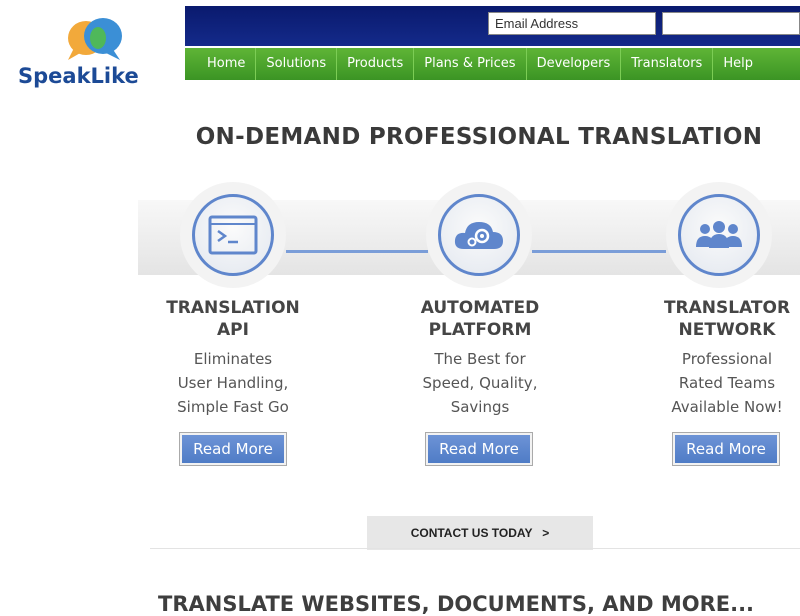  I want to click on nav-plans-prices: Plans & Prices, so click(470, 64).